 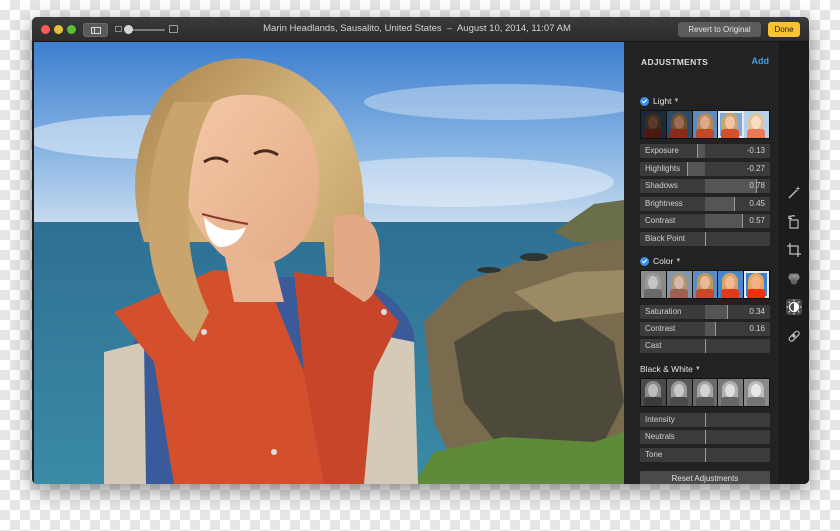 I want to click on light-section-header: Light ▼, so click(x=659, y=101).